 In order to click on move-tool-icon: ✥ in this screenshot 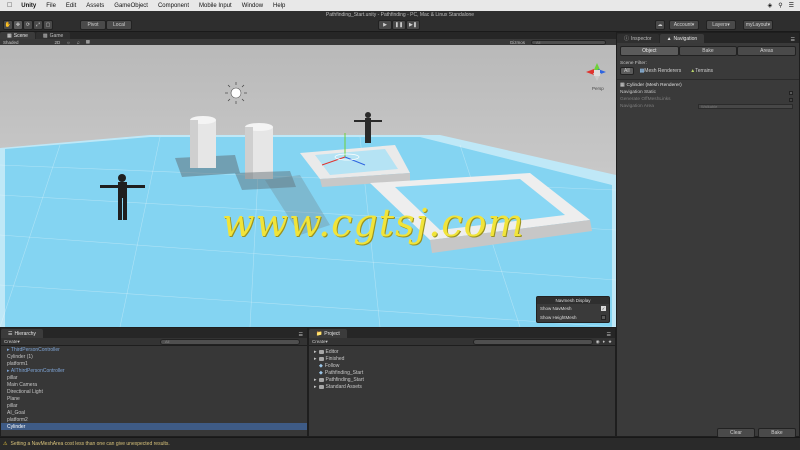, I will do `click(18, 25)`.